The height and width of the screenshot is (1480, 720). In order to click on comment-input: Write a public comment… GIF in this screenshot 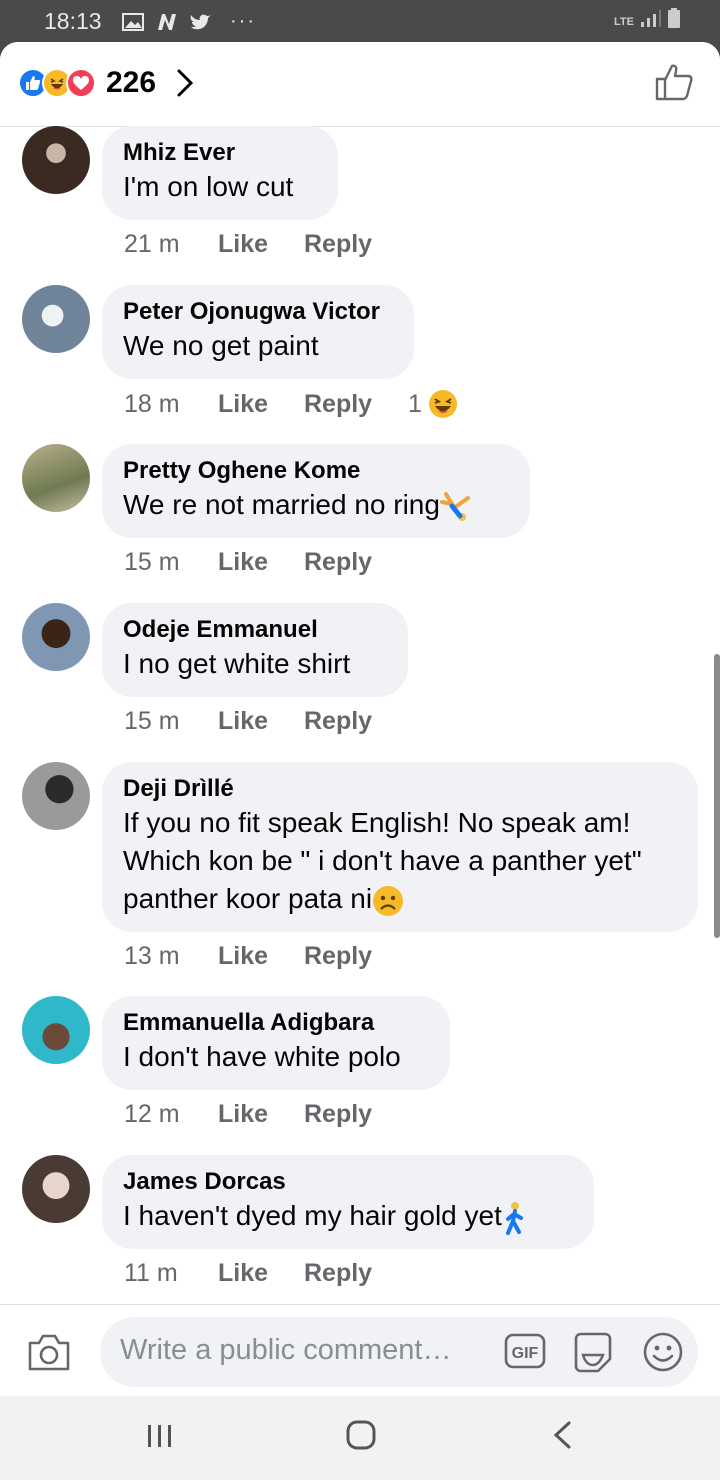, I will do `click(399, 1352)`.